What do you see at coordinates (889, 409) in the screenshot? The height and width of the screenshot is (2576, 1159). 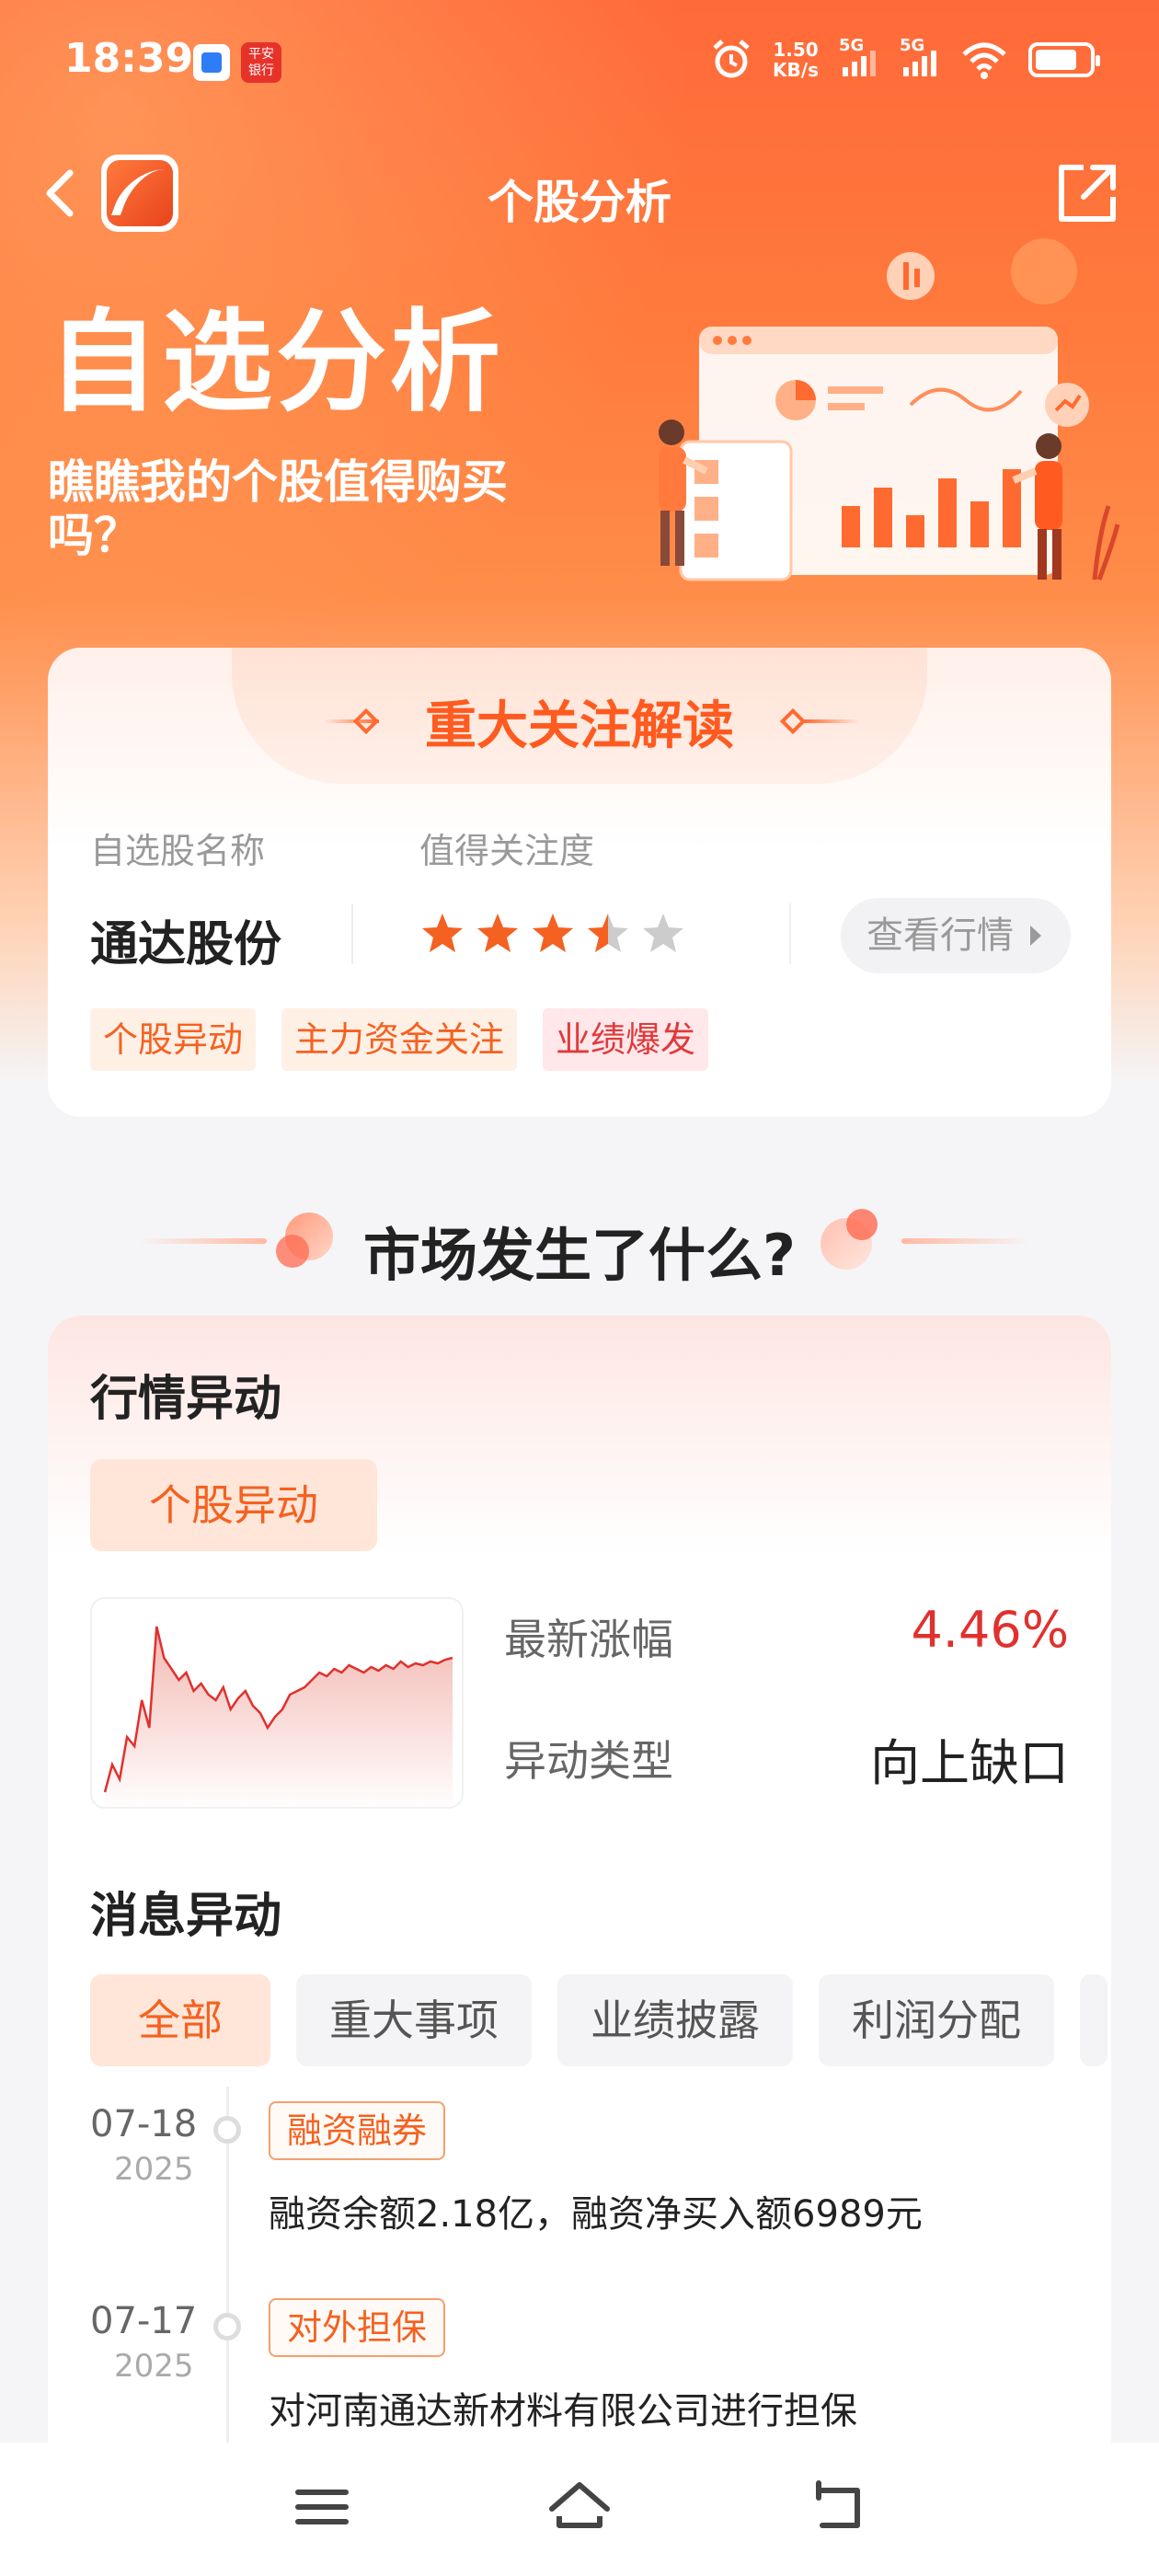 I see `analysis-illustration` at bounding box center [889, 409].